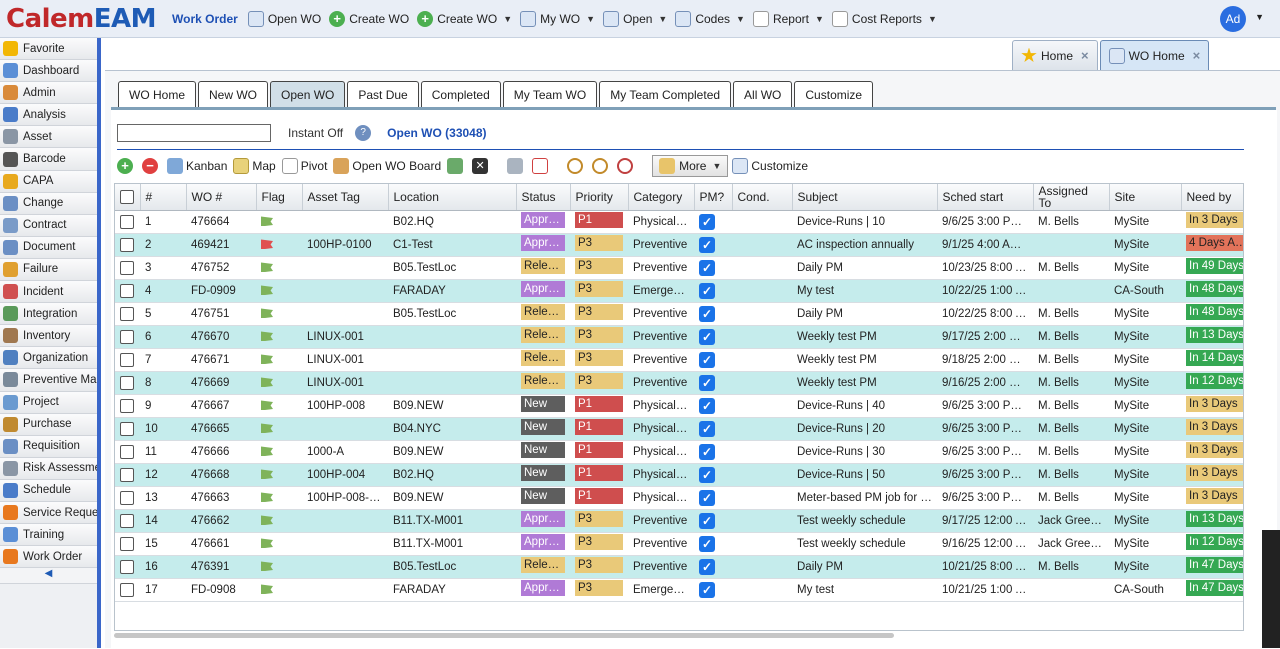 The height and width of the screenshot is (649, 1280). I want to click on pdf-button, so click(541, 166).